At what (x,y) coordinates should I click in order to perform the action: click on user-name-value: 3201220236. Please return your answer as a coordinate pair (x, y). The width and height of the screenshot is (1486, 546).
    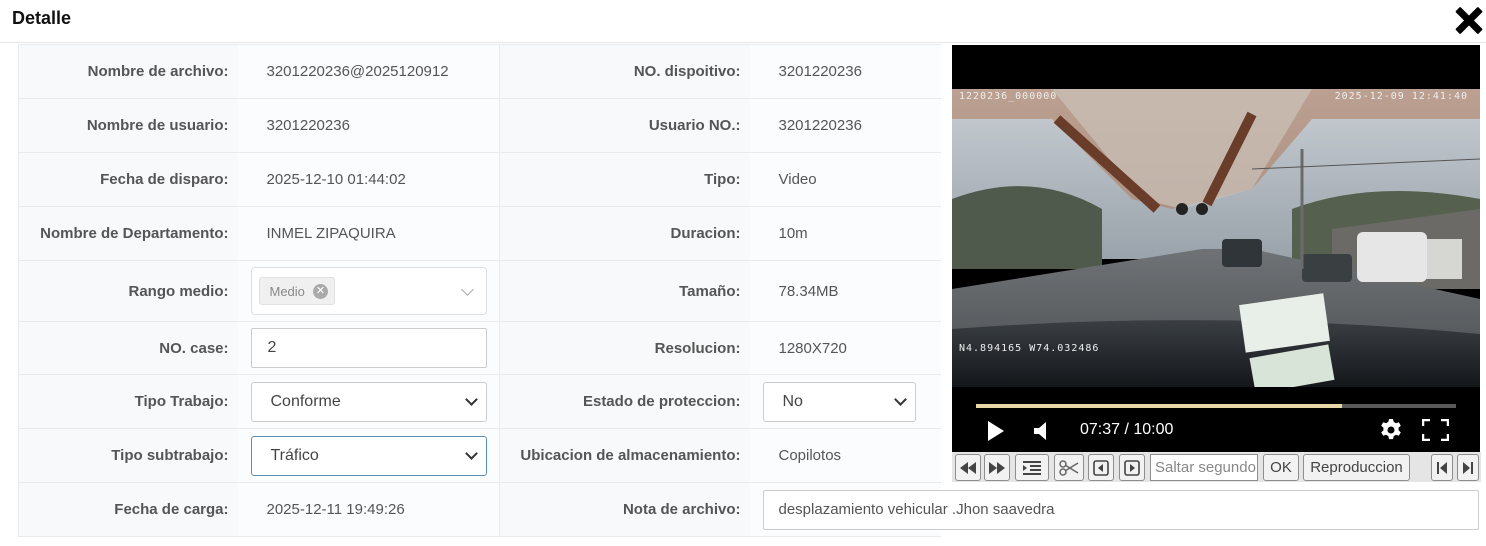
    Looking at the image, I should click on (368, 125).